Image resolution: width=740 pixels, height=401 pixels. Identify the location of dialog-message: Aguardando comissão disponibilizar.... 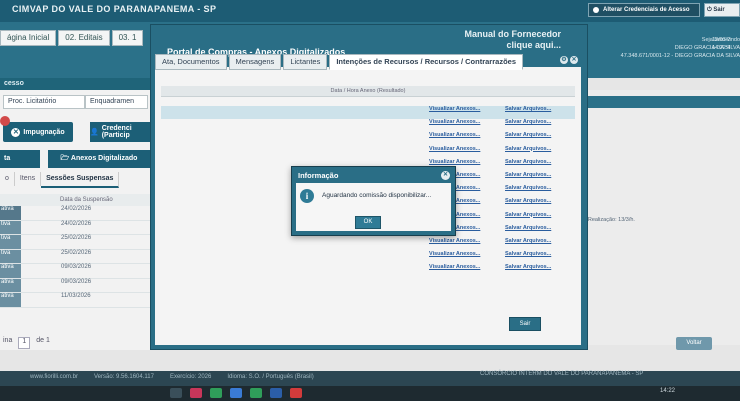
(377, 195).